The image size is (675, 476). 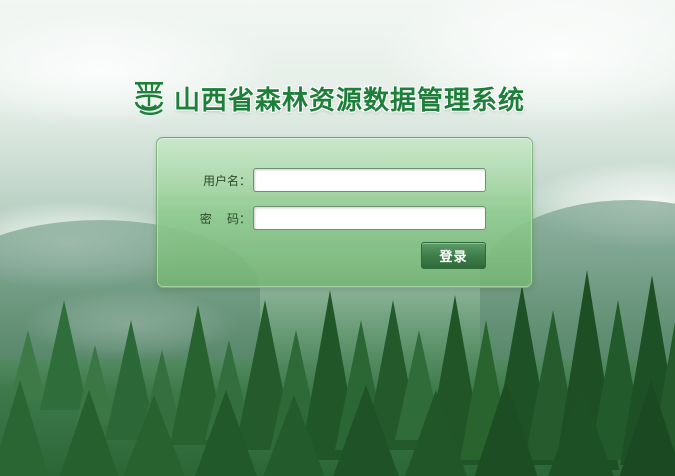 What do you see at coordinates (225, 218) in the screenshot?
I see `password-label: 密 码：` at bounding box center [225, 218].